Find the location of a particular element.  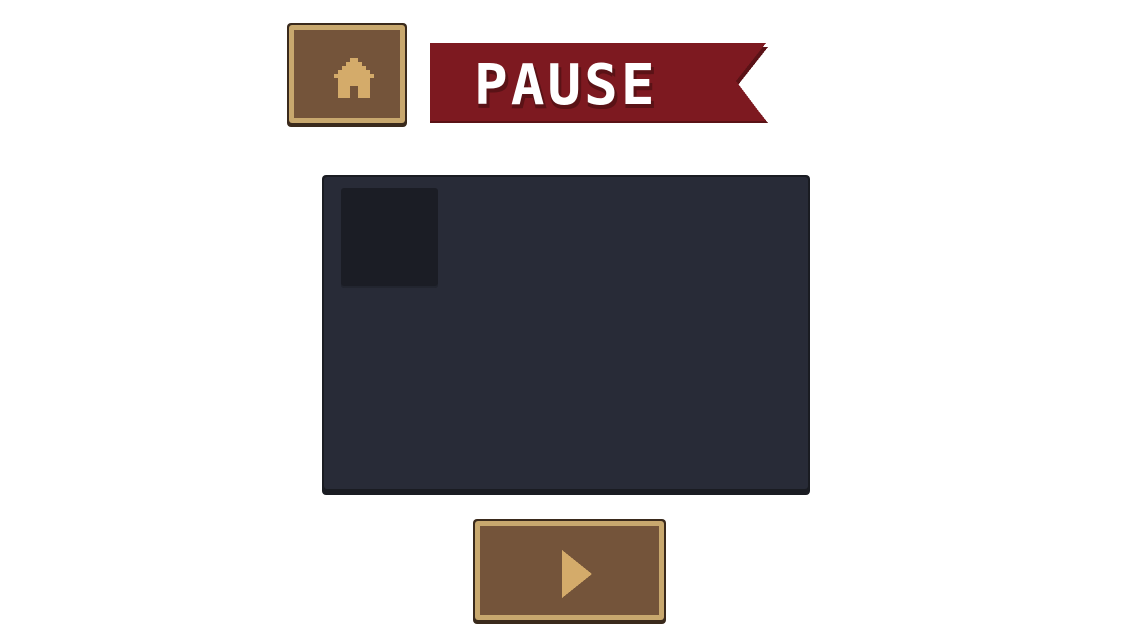

pause-banner: PAUSE is located at coordinates (599, 85).